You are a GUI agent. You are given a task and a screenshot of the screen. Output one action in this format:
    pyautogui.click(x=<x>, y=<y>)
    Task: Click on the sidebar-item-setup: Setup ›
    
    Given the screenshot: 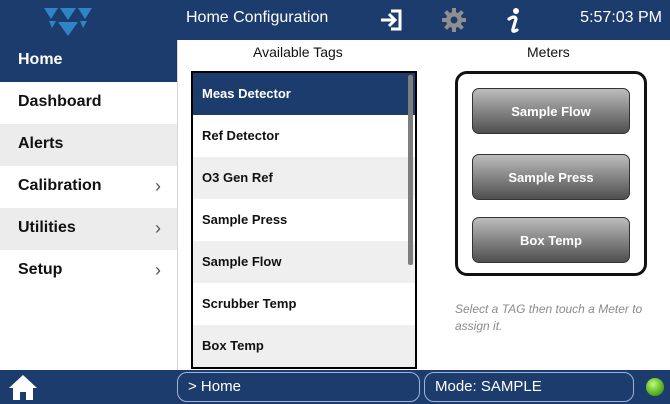 What is the action you would take?
    pyautogui.click(x=88, y=271)
    